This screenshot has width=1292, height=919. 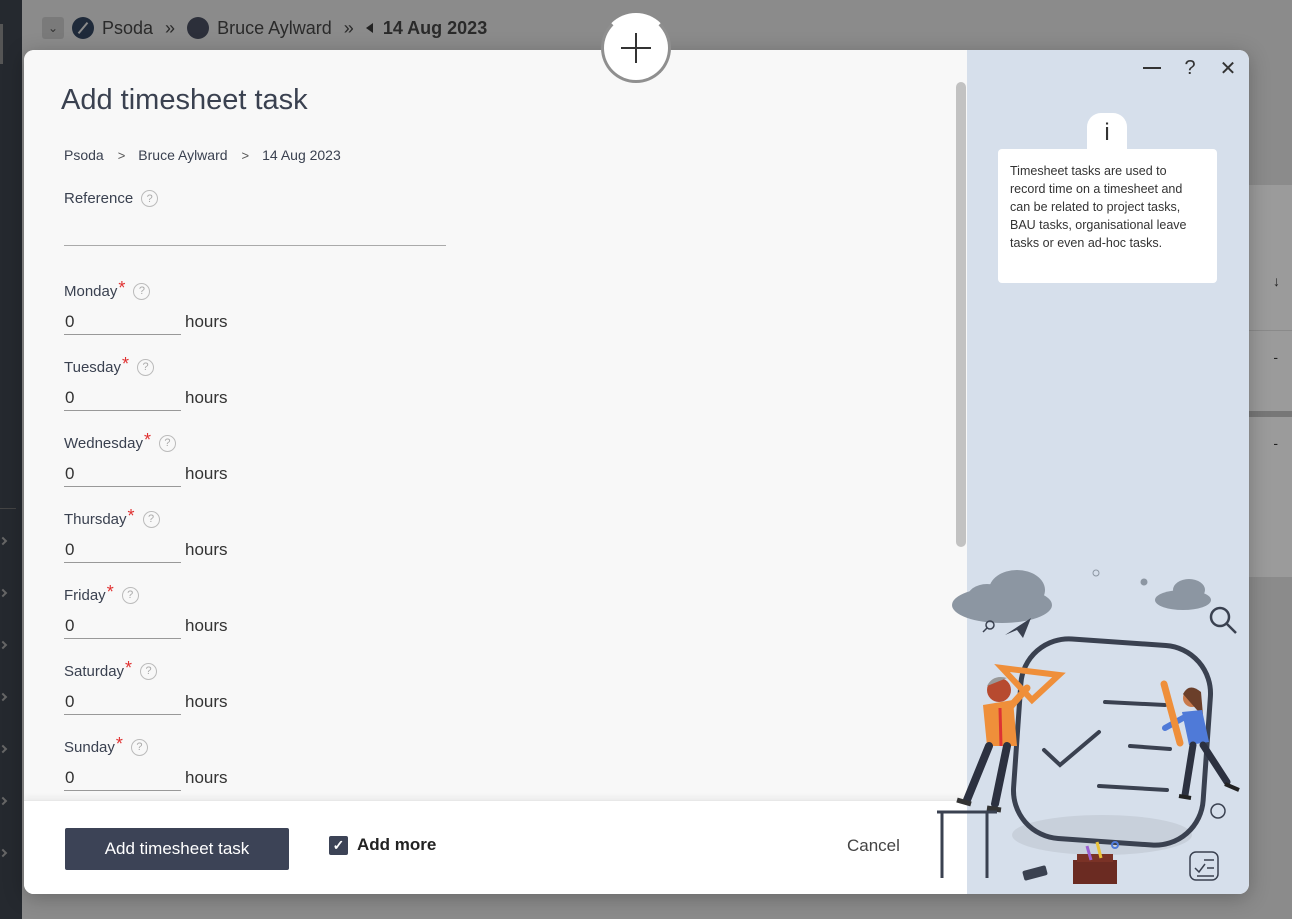 I want to click on timesheet-illustration, so click(x=1088, y=726).